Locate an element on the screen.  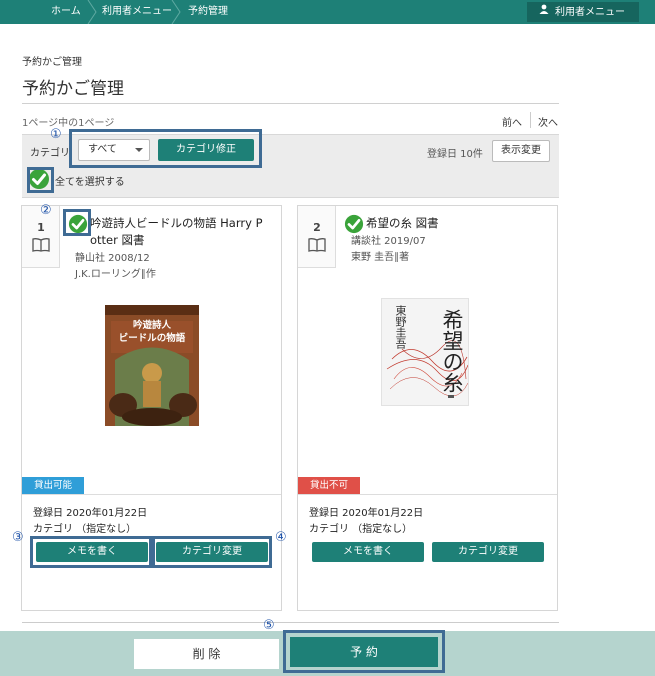
book-title: 吟遊詩人ビードルの物語 Harry P is located at coordinates (176, 223).